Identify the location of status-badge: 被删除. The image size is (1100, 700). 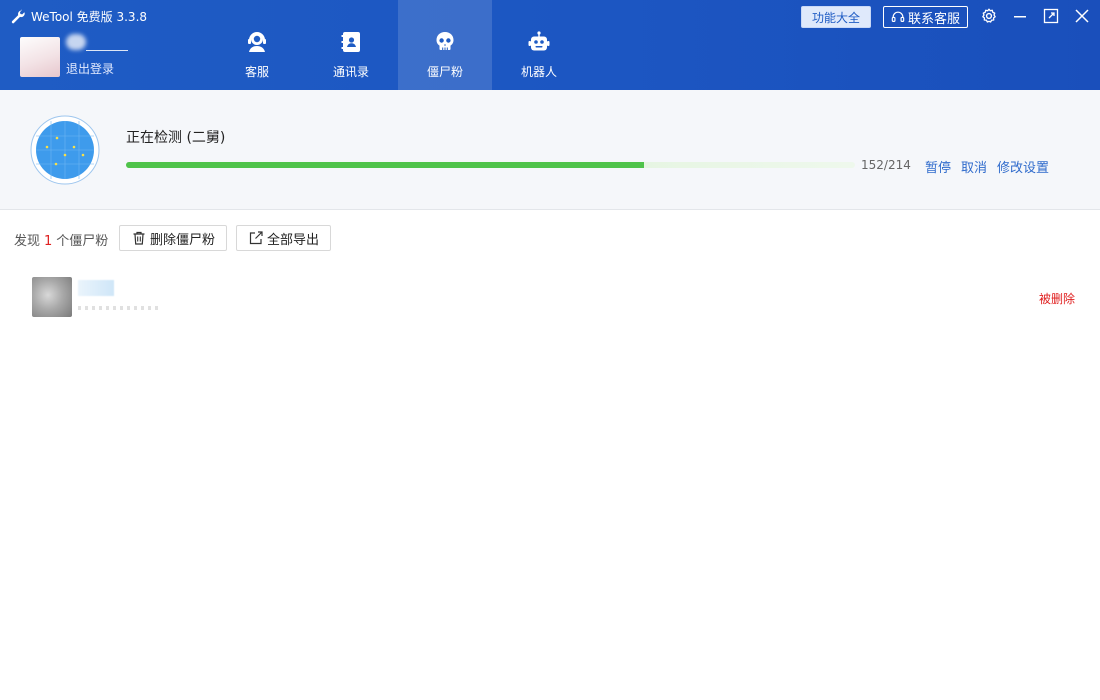
(1056, 299).